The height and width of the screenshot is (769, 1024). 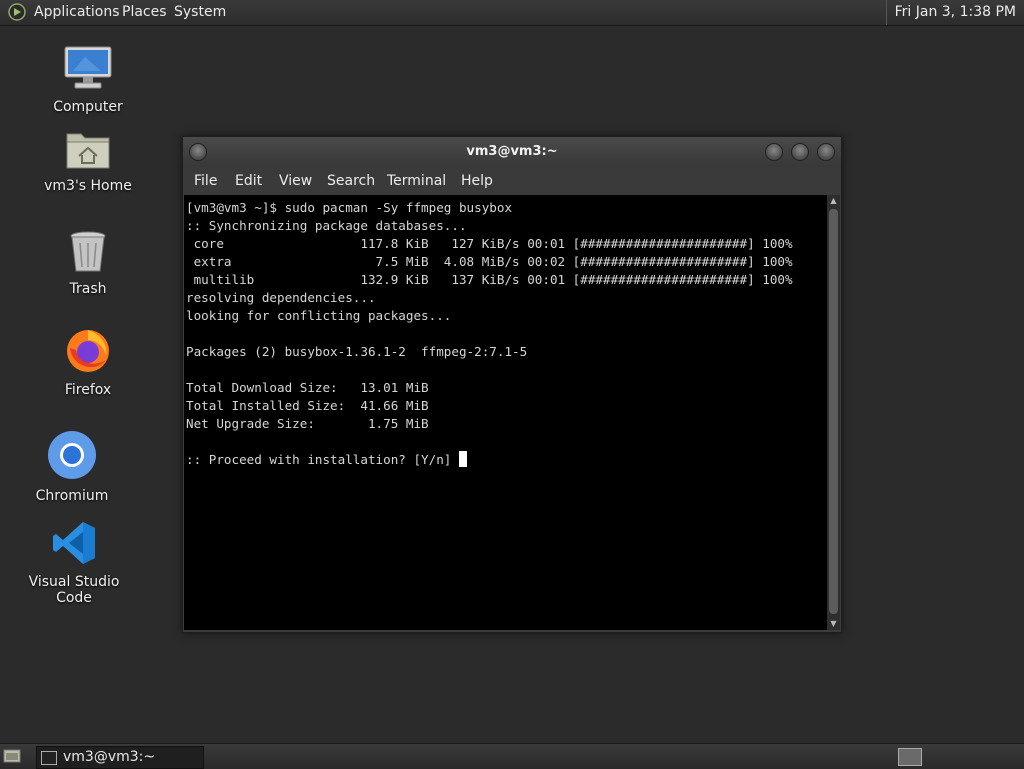 I want to click on home-folder-icon, so click(x=88, y=151).